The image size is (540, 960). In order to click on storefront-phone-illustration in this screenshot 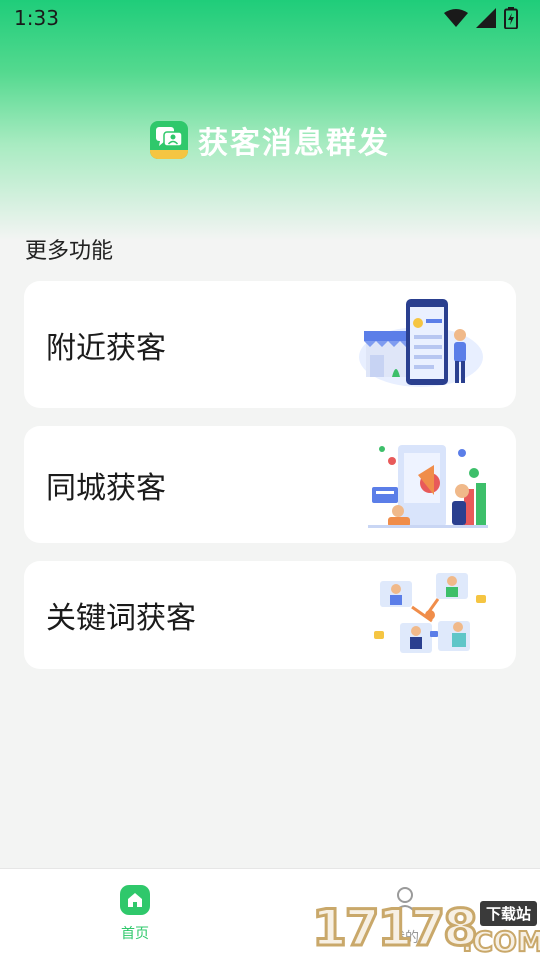, I will do `click(421, 343)`.